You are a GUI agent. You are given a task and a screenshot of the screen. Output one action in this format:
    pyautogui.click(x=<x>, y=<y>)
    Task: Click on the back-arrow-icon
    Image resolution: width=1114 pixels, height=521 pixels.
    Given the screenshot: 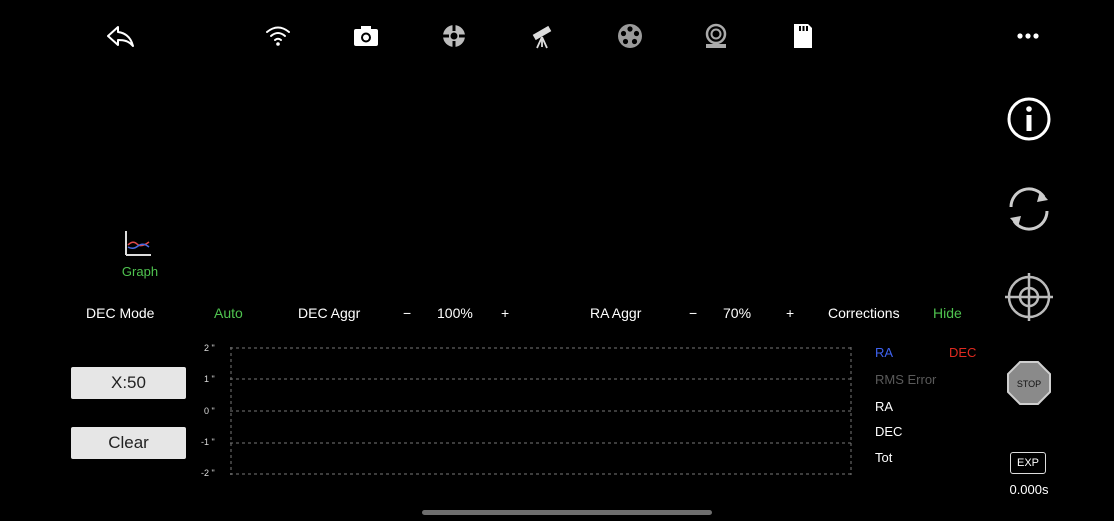 What is the action you would take?
    pyautogui.click(x=120, y=36)
    